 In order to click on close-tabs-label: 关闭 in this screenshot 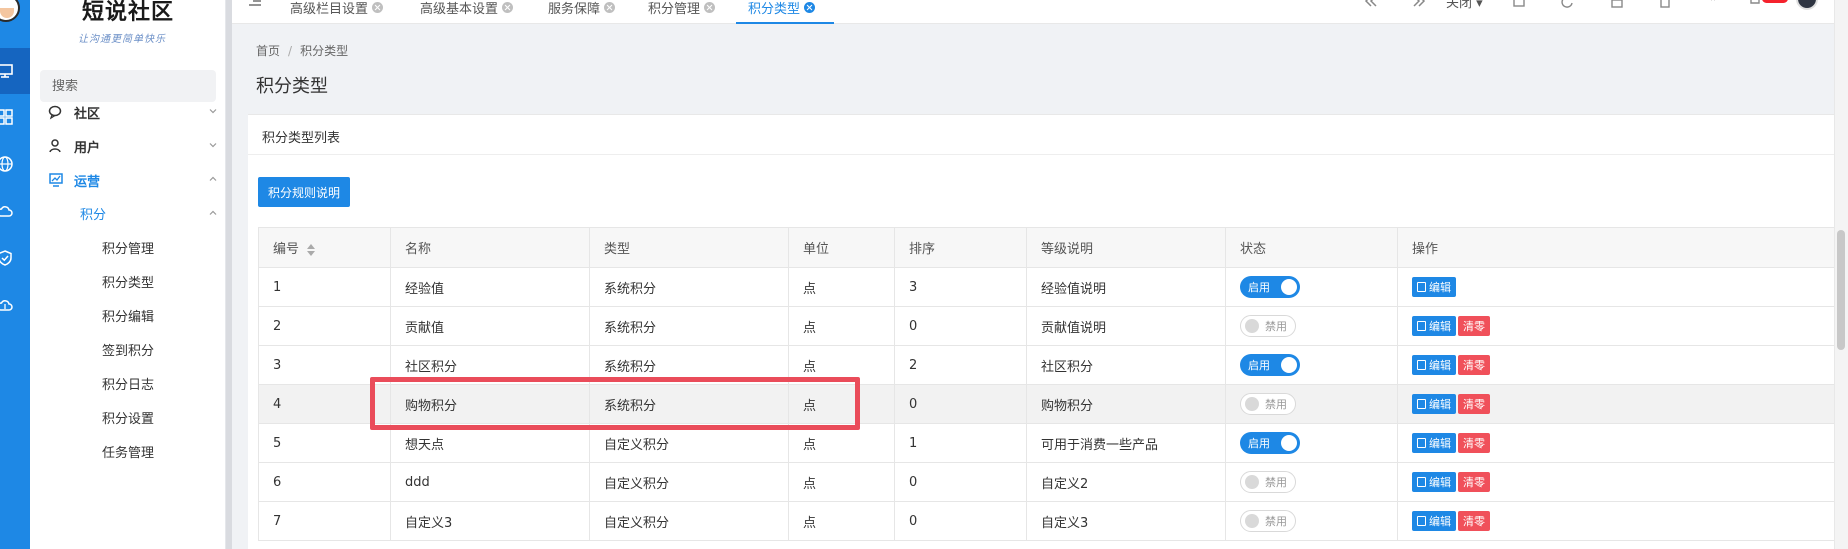, I will do `click(1459, 5)`.